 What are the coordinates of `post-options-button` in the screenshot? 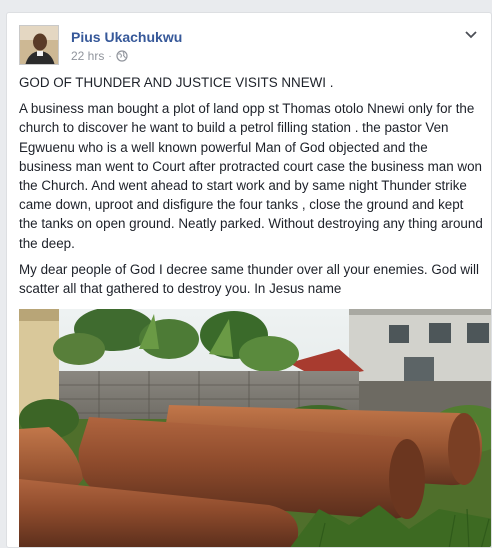 It's located at (471, 34).